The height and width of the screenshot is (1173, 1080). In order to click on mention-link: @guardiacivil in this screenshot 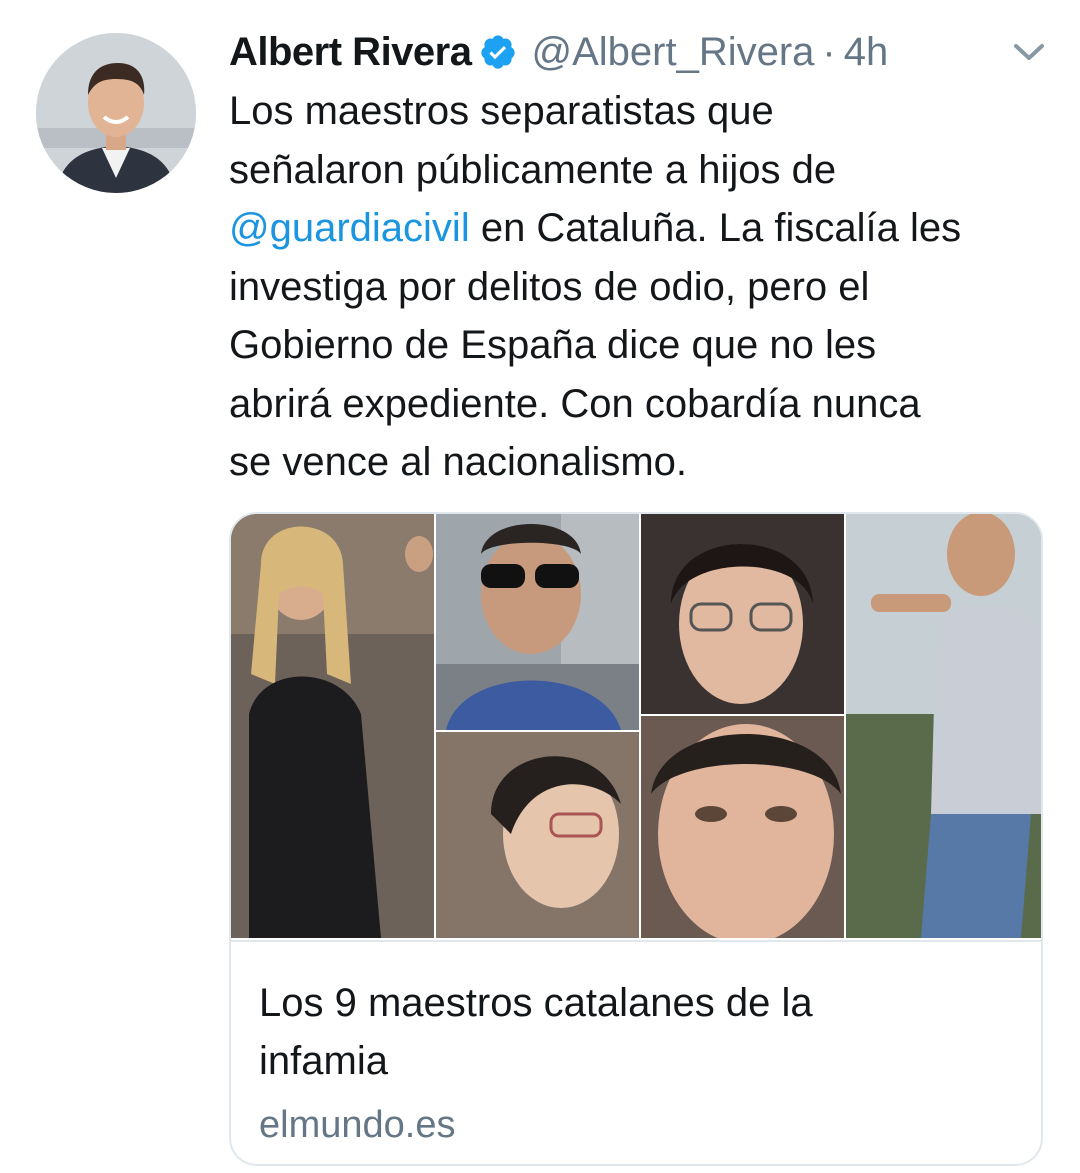, I will do `click(349, 228)`.